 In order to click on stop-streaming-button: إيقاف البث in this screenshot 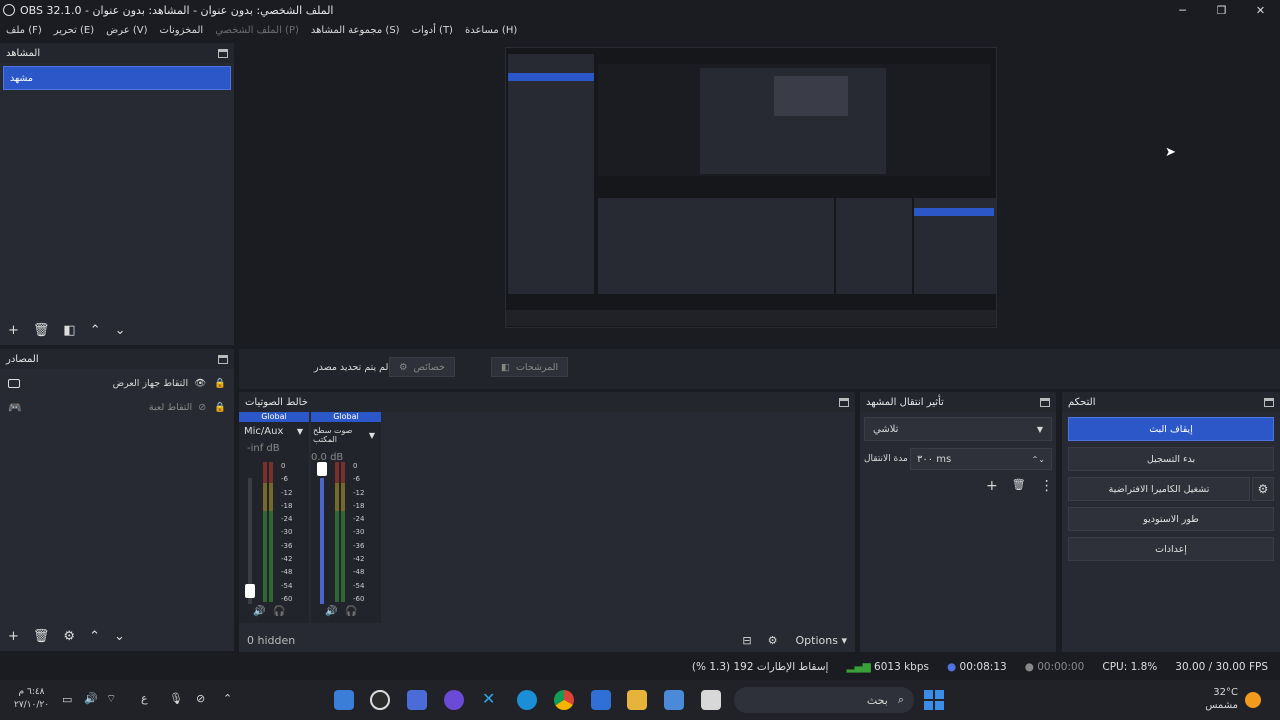, I will do `click(1171, 429)`.